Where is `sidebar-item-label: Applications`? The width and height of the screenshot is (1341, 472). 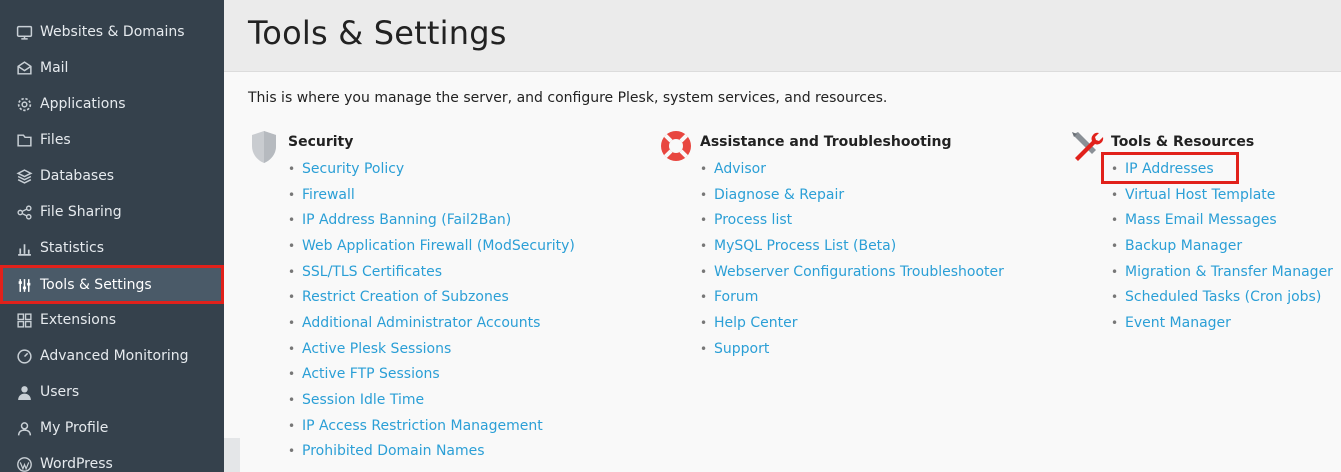 sidebar-item-label: Applications is located at coordinates (83, 104).